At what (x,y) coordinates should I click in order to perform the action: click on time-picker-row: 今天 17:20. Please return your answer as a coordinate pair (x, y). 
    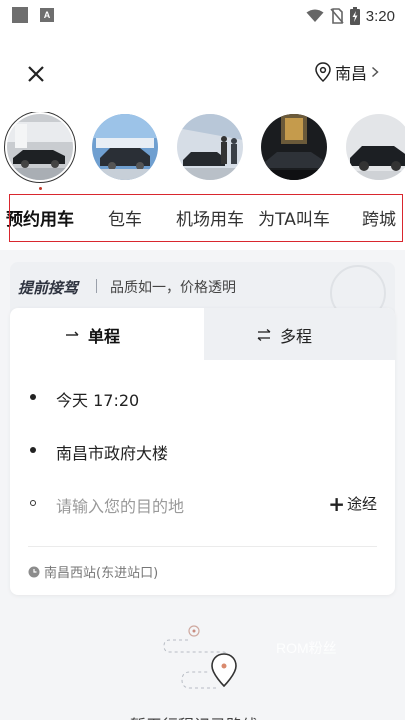
    Looking at the image, I should click on (202, 397).